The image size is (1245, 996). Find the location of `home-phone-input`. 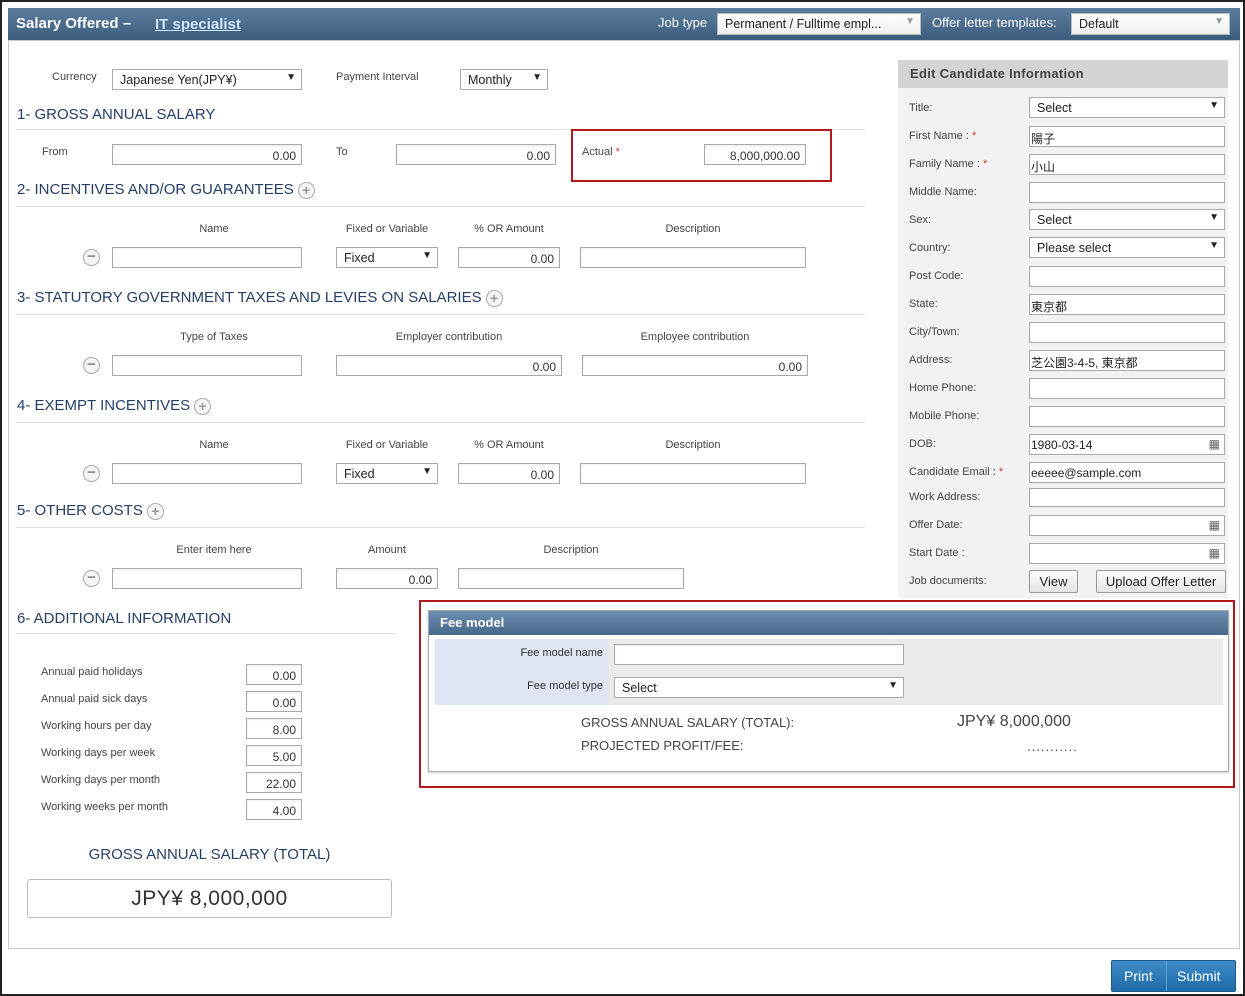

home-phone-input is located at coordinates (1127, 388).